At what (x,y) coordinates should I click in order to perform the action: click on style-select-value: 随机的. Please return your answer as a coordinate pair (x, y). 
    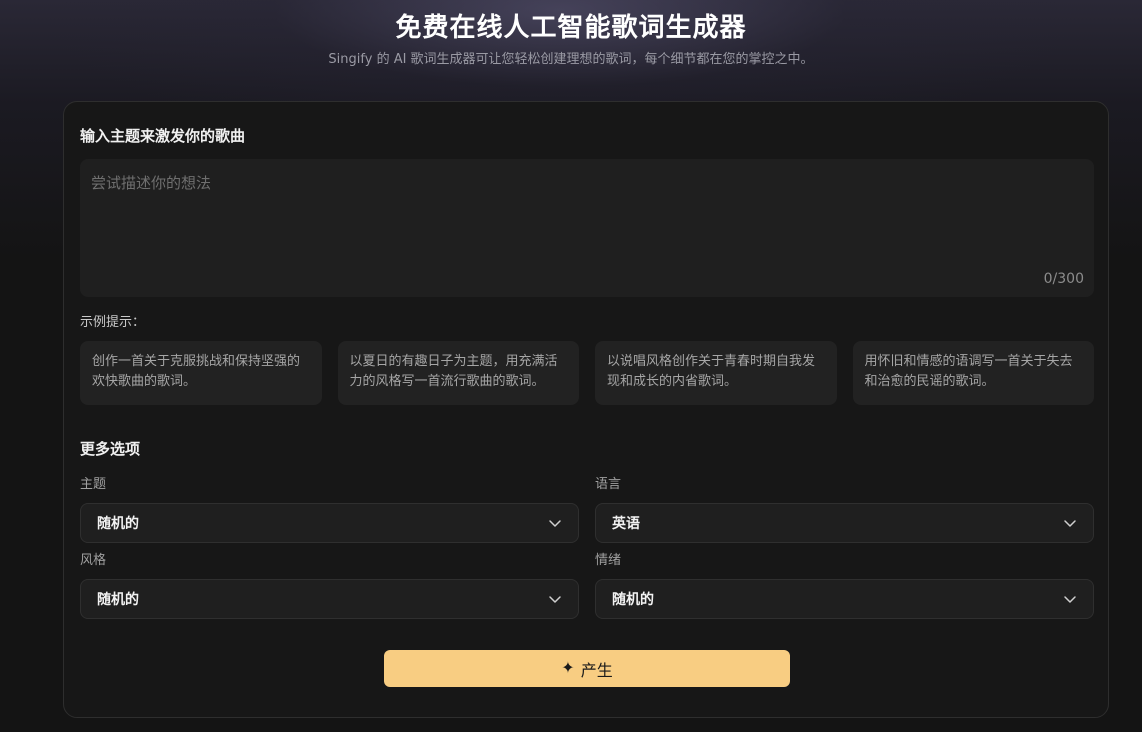
    Looking at the image, I should click on (118, 600).